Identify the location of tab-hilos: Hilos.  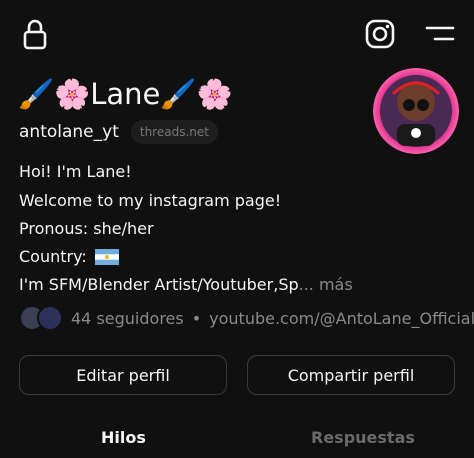
(123, 437).